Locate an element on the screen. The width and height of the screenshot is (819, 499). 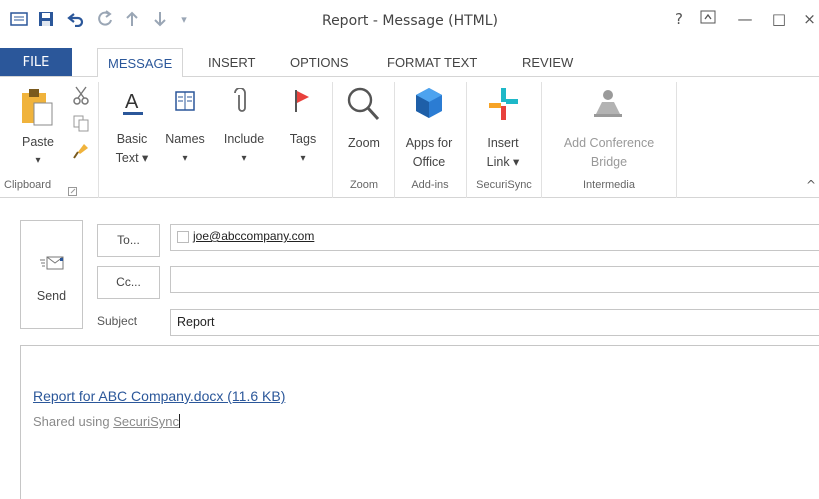
flag-icon is located at coordinates (304, 103).